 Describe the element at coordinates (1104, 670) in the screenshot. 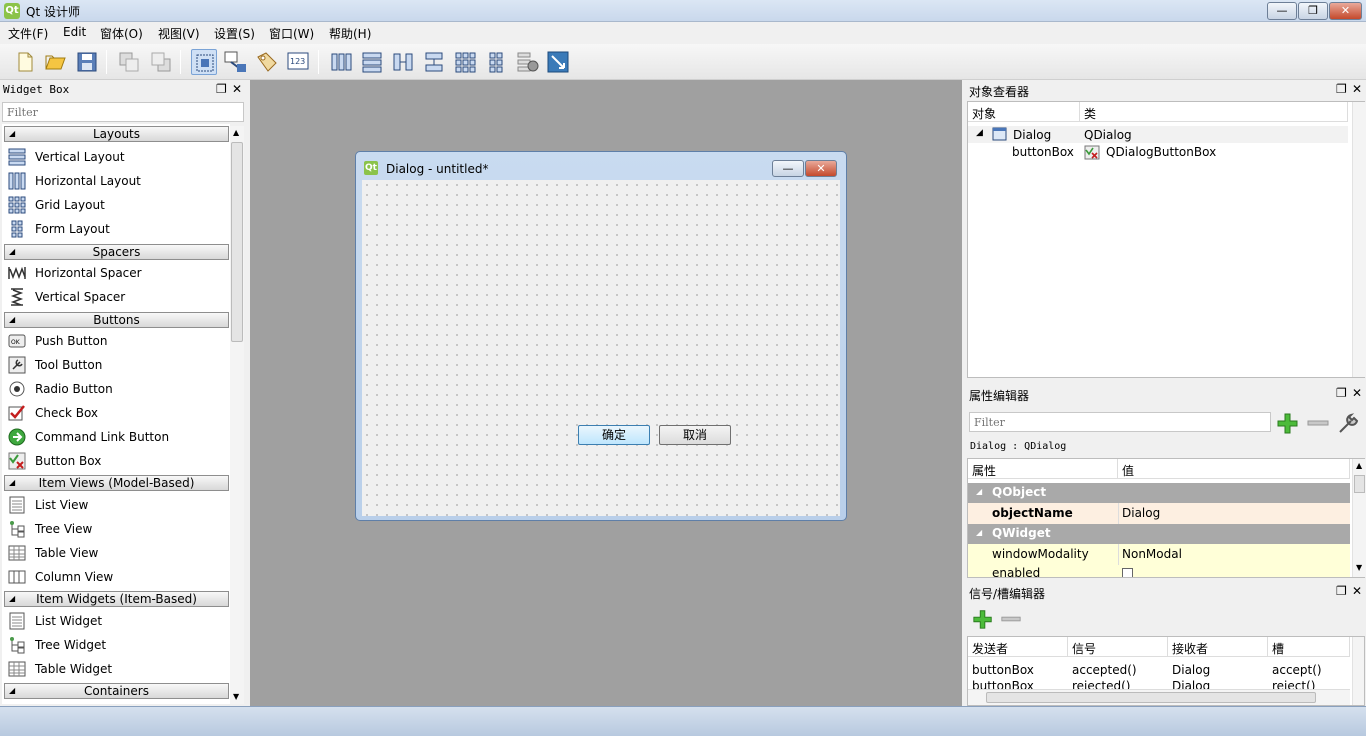

I see `connection-0-signal: accepted()` at that location.